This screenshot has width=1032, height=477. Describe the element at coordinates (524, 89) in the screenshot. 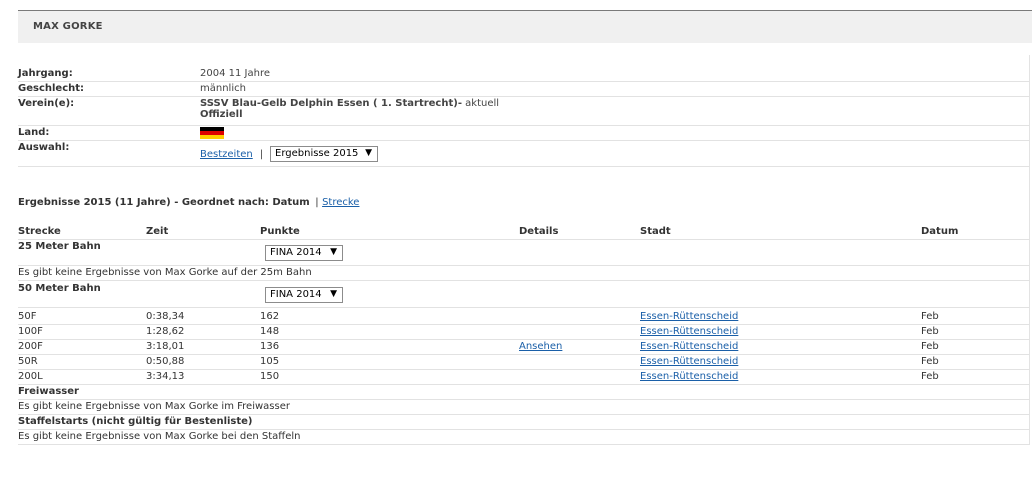

I see `info-row-geschlecht: Geschlecht: männlich` at that location.